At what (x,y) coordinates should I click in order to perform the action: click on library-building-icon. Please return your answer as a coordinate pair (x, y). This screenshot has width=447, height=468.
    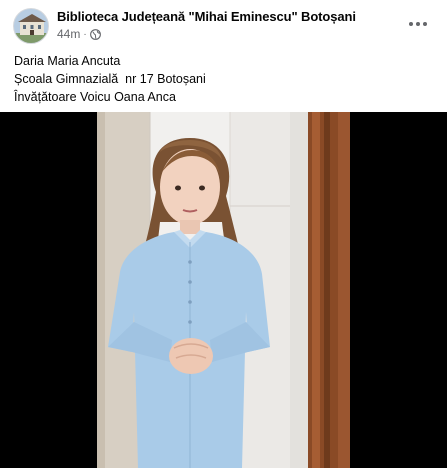
    Looking at the image, I should click on (31, 26).